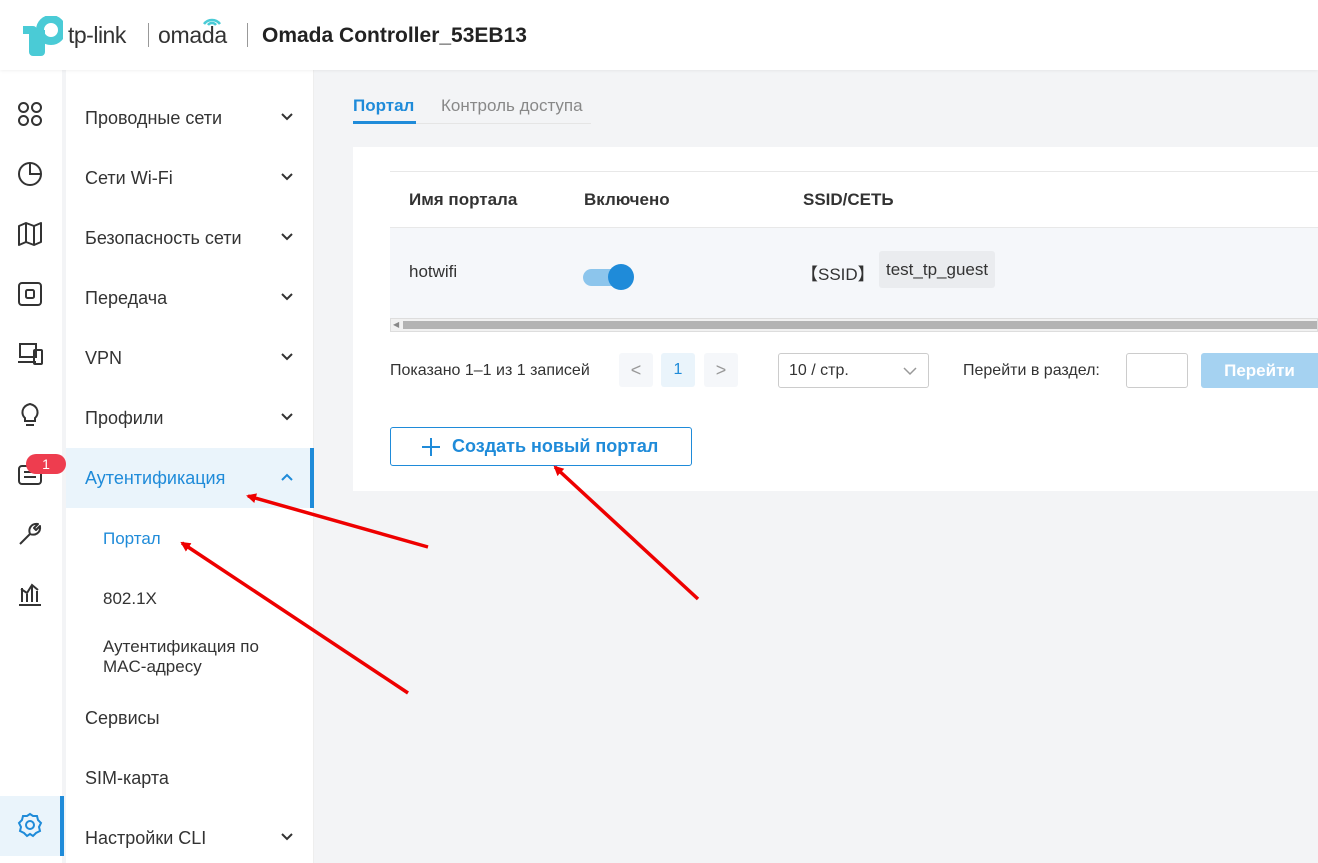 This screenshot has width=1318, height=863. I want to click on next-page-button: >, so click(721, 370).